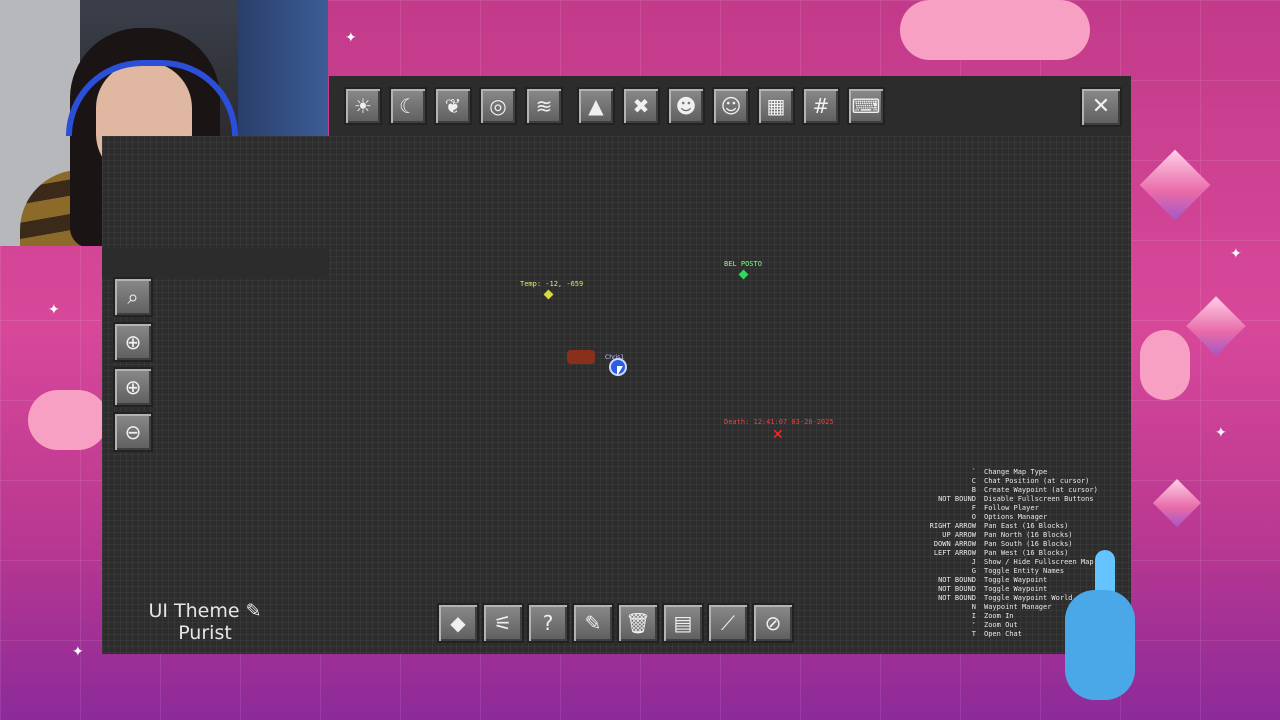  I want to click on death-marker-icon: ✕, so click(778, 435).